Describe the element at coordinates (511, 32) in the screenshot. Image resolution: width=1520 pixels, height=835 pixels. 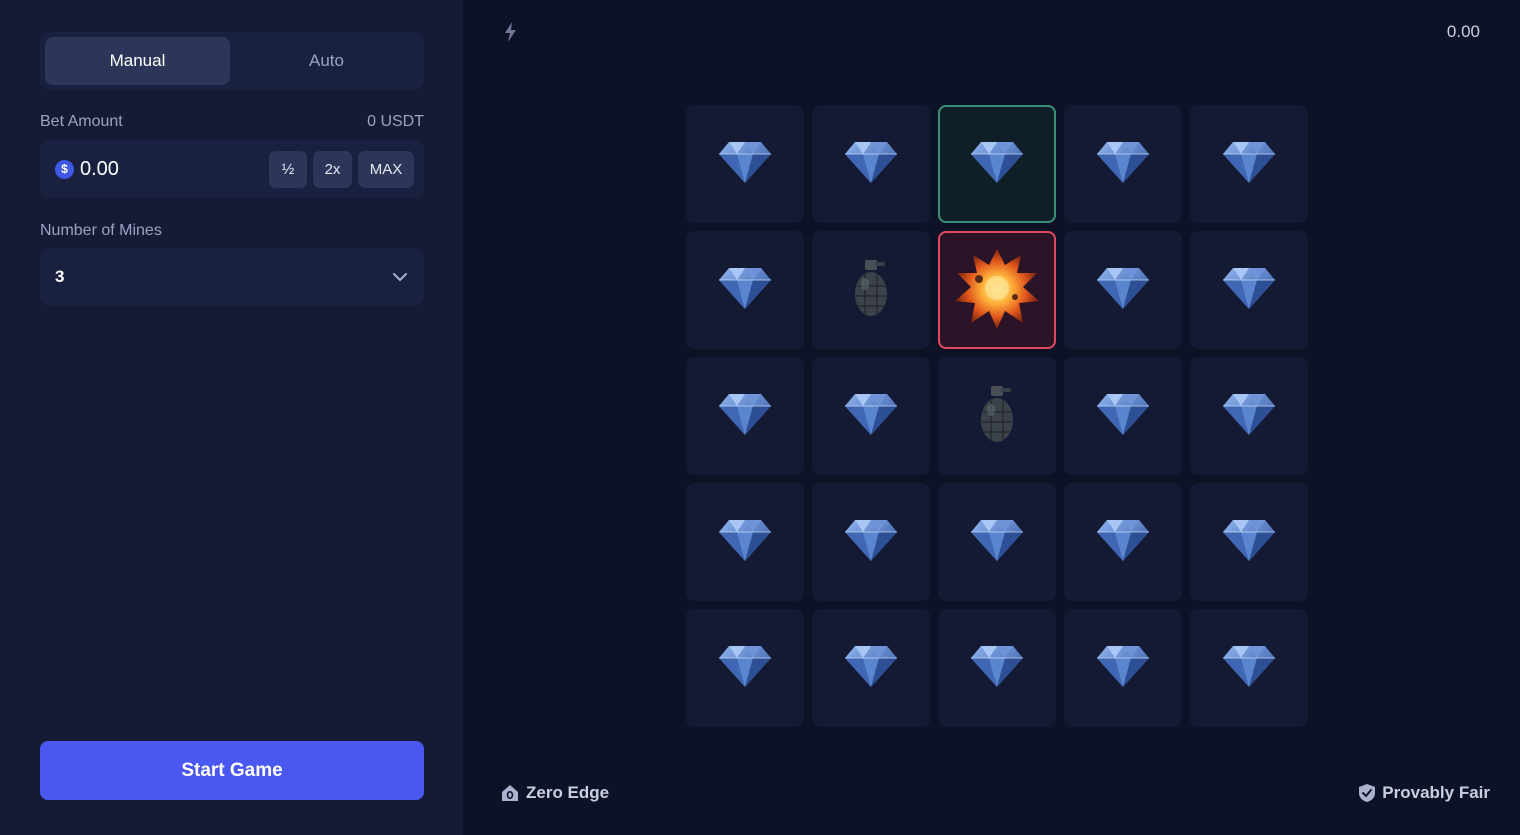
I see `lightning-icon` at that location.